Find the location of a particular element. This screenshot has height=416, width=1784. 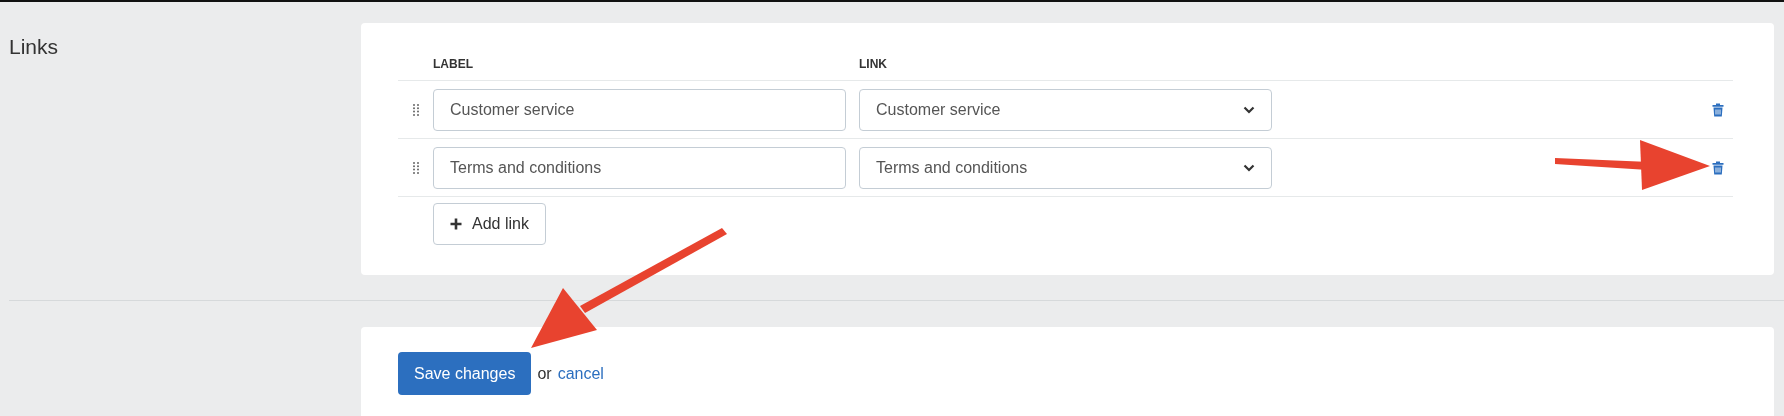

plus-icon is located at coordinates (456, 224).